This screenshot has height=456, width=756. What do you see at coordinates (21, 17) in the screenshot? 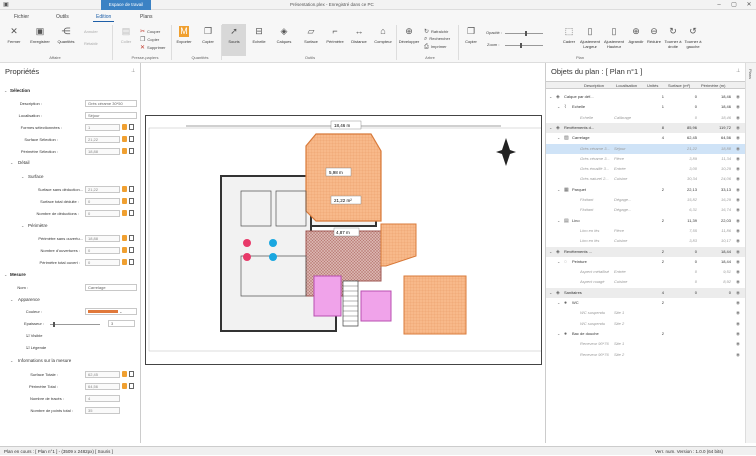
I see `tab-fichier: Fichier` at bounding box center [21, 17].